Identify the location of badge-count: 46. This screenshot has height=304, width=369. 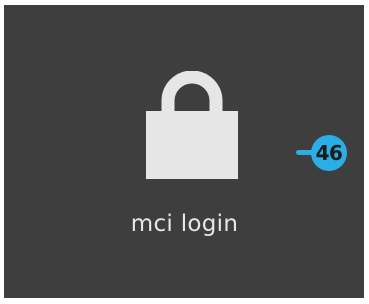
(329, 153).